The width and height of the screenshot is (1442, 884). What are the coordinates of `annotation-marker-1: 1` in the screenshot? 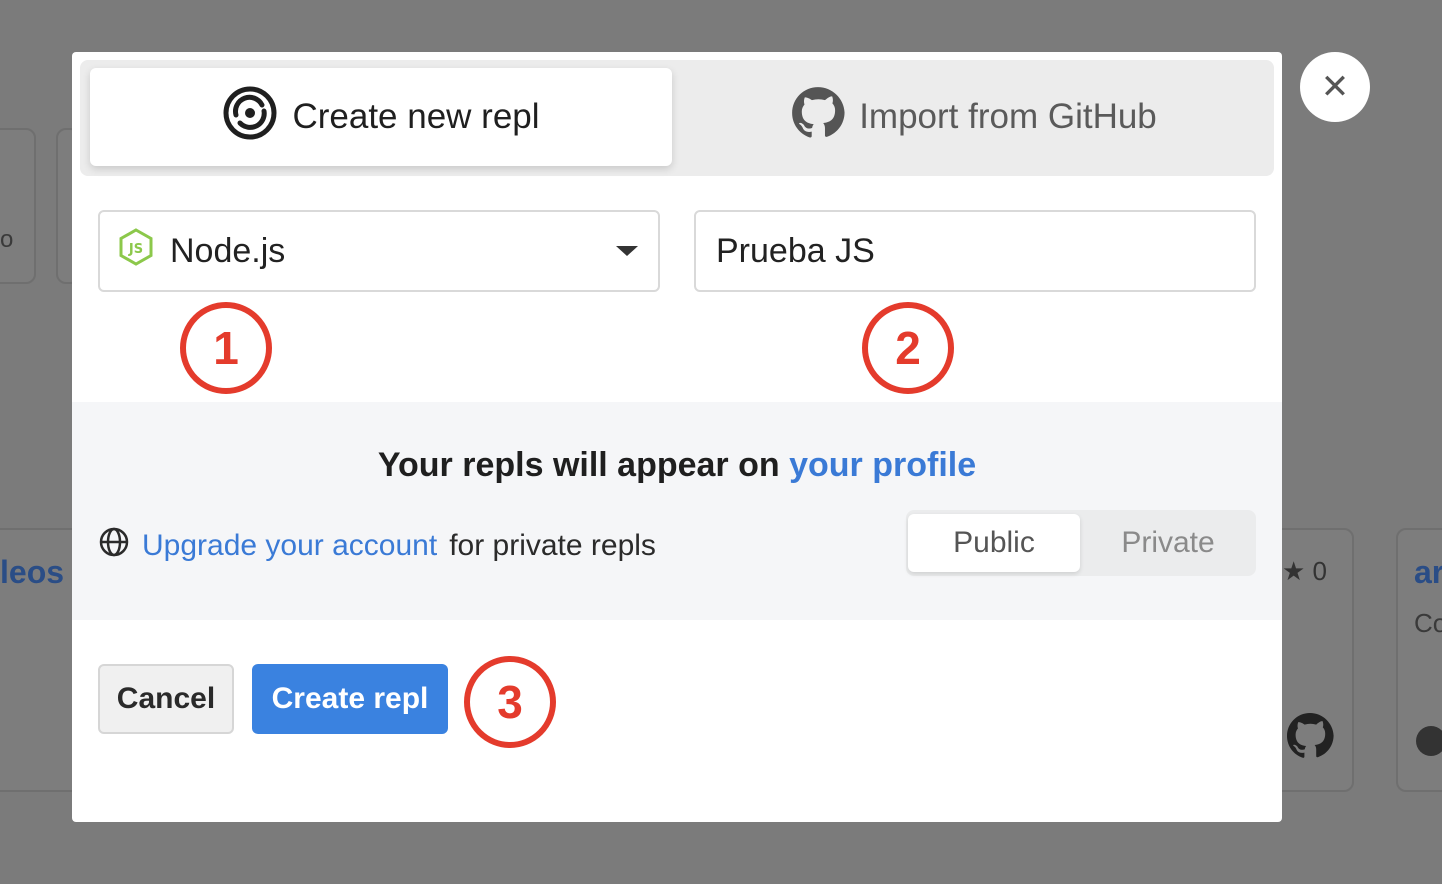 It's located at (226, 348).